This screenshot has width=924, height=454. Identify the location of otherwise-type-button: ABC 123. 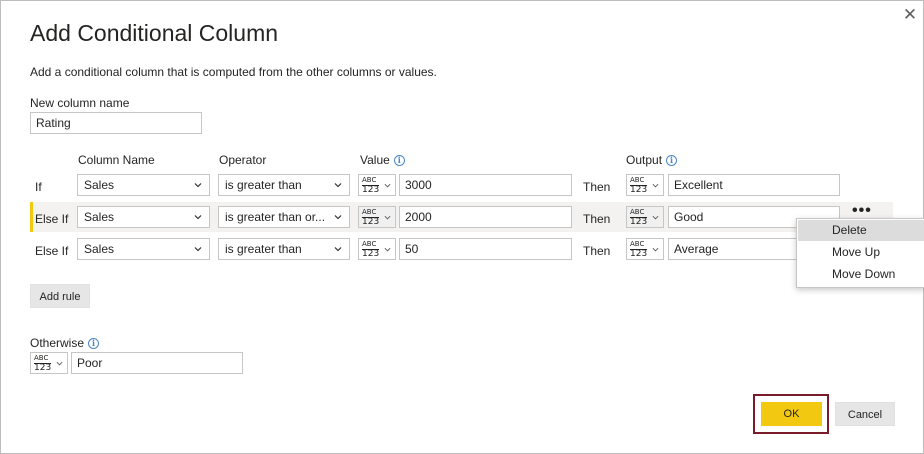
(49, 363).